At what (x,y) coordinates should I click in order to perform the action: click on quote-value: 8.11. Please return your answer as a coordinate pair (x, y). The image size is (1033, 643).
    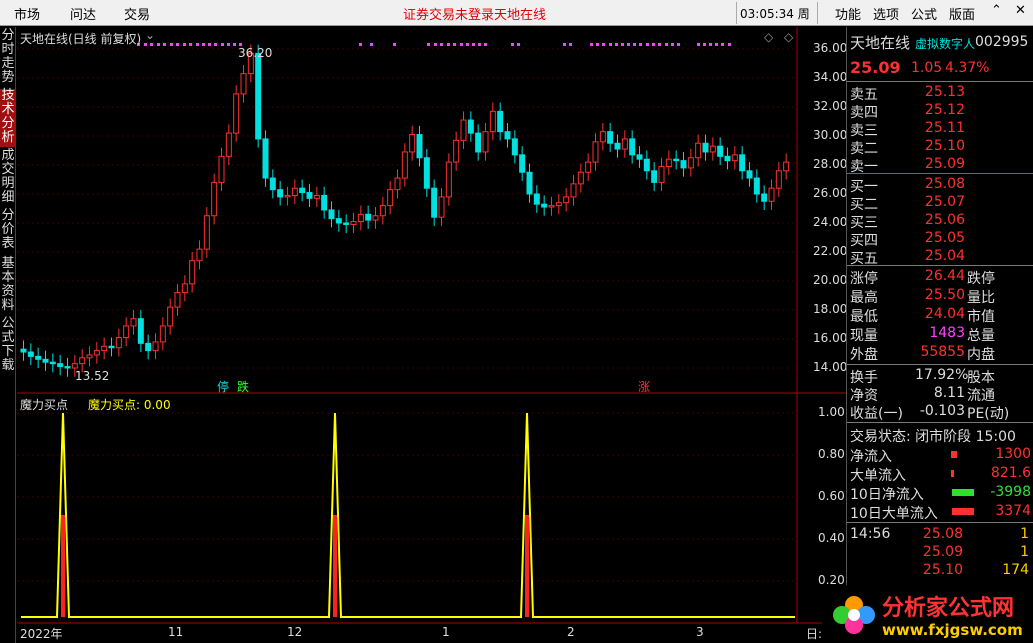
    Looking at the image, I should click on (949, 393).